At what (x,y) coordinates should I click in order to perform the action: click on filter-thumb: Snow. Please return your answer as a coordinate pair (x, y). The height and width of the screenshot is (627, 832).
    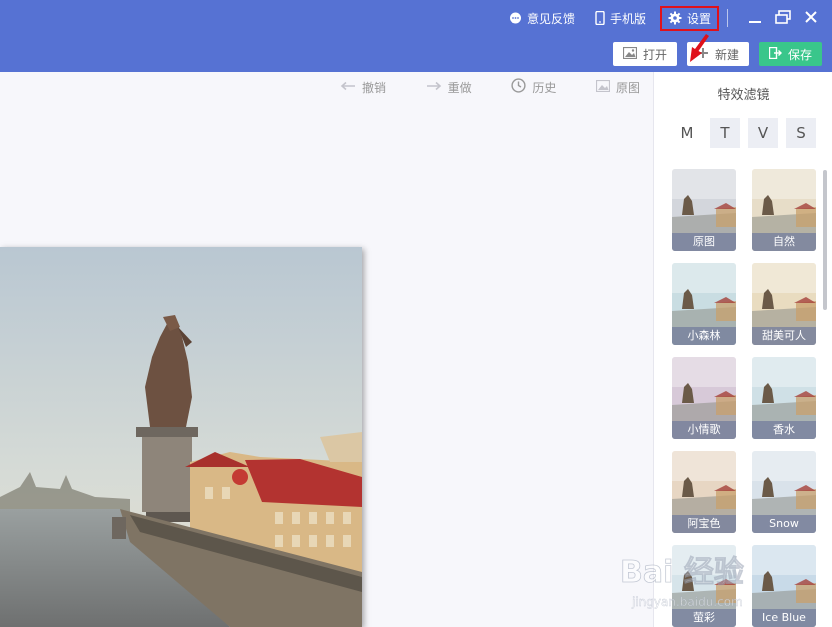
    Looking at the image, I should click on (784, 492).